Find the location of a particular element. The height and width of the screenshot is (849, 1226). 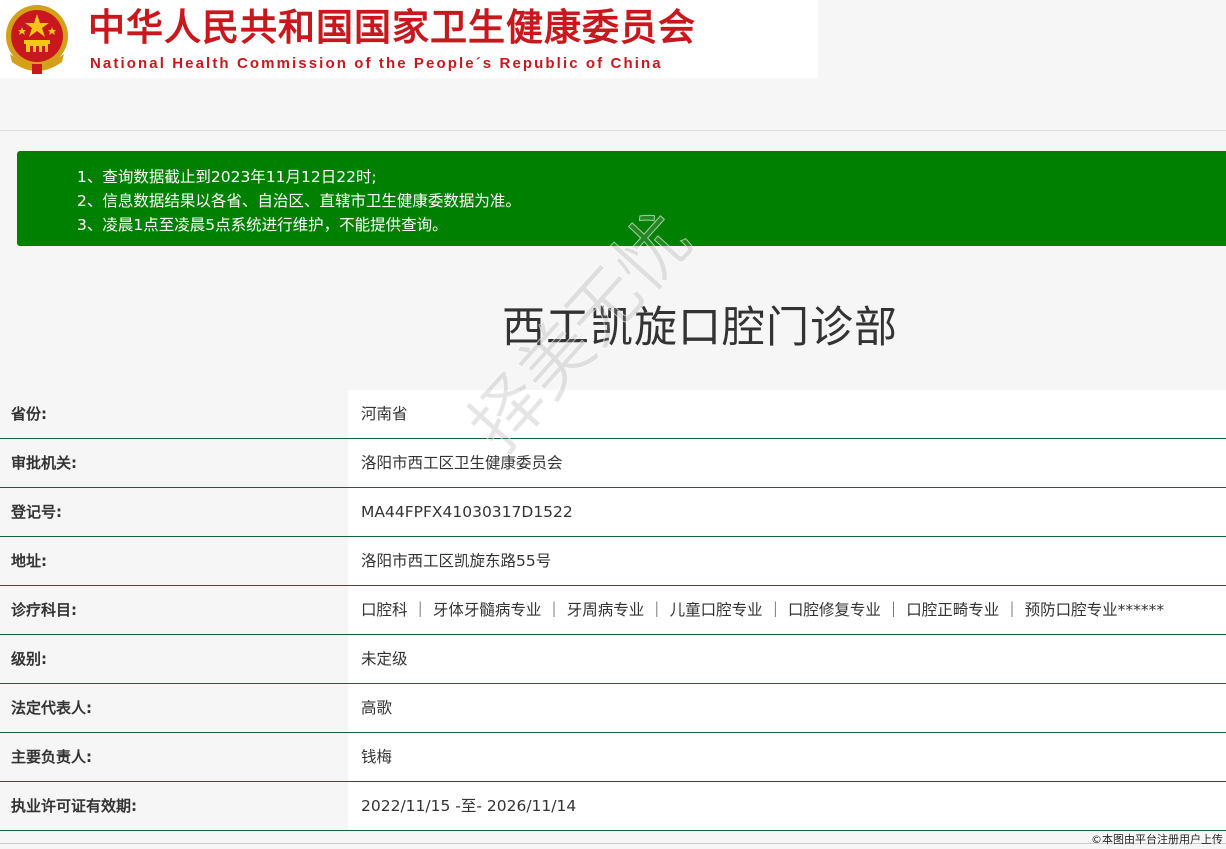

row-label: 审批机关: is located at coordinates (174, 463).